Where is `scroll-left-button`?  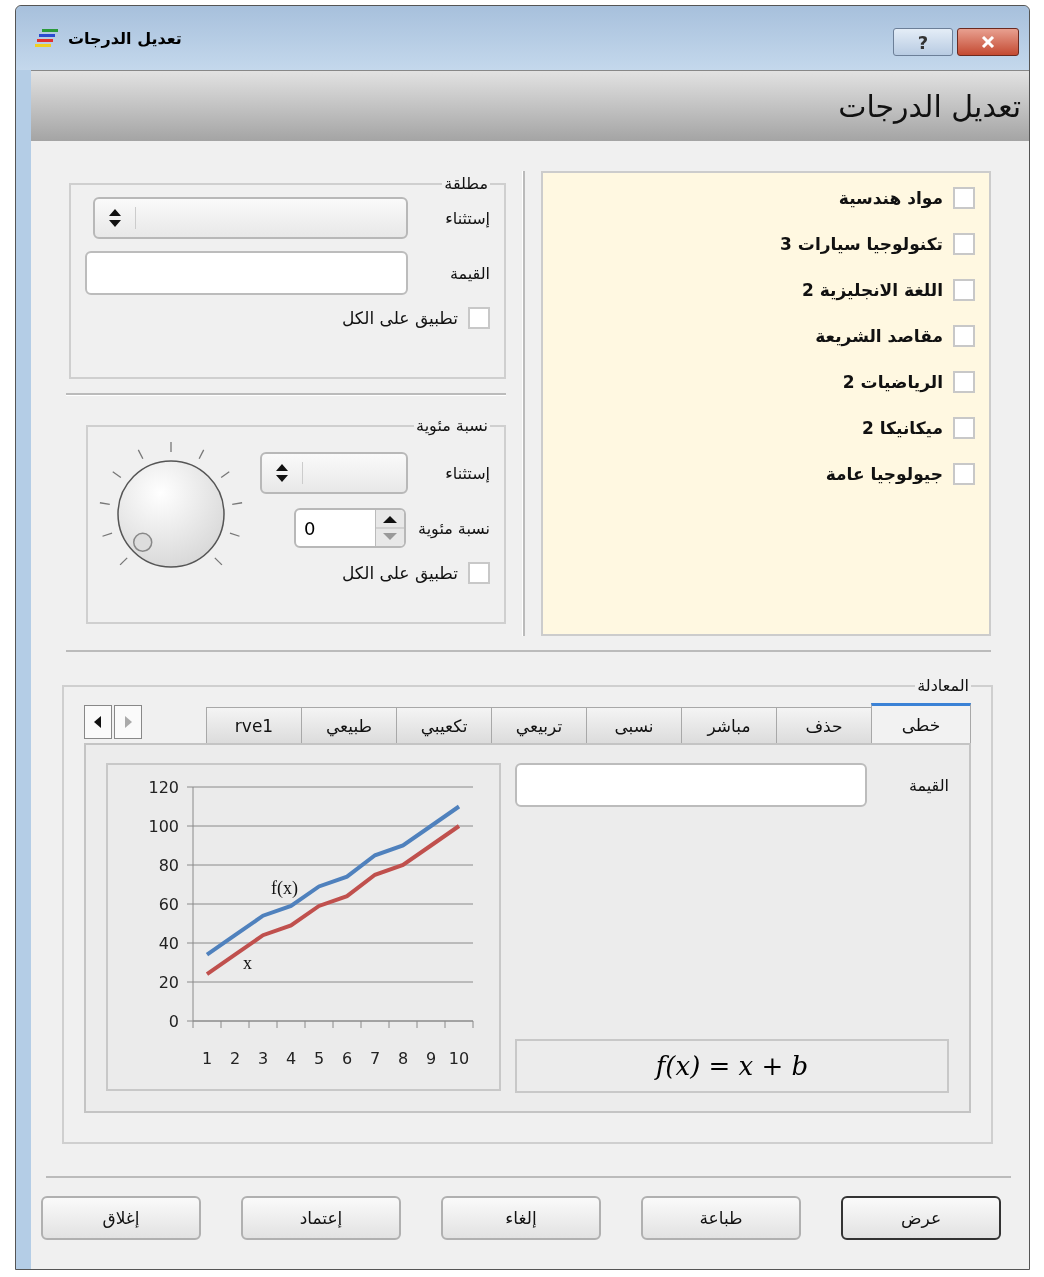
scroll-left-button is located at coordinates (98, 722).